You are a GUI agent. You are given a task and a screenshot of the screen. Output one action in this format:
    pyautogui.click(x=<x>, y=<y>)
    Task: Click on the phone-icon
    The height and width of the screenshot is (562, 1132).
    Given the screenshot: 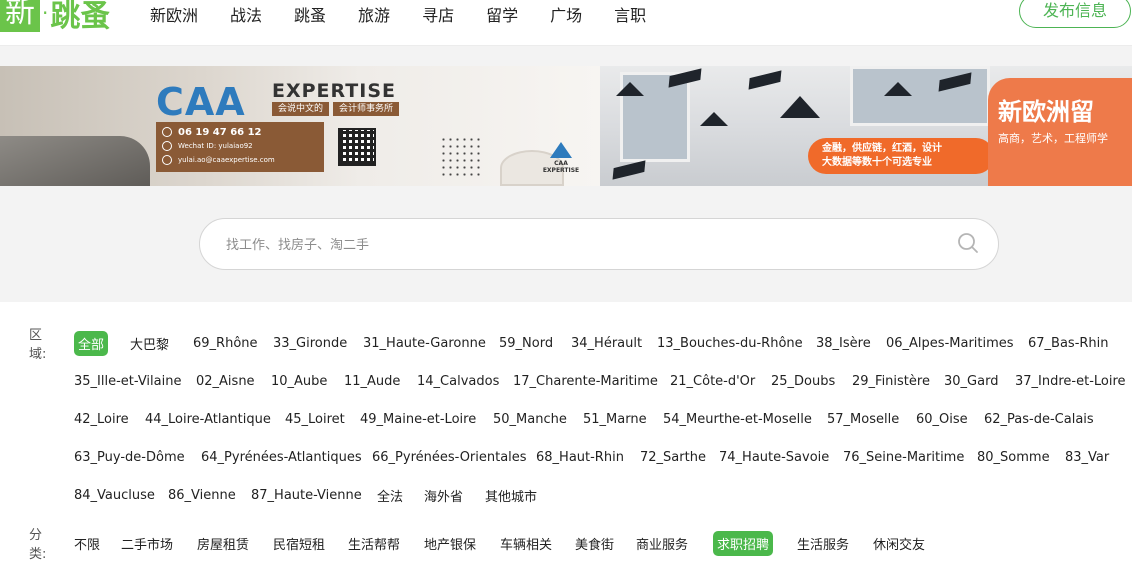 What is the action you would take?
    pyautogui.click(x=167, y=132)
    